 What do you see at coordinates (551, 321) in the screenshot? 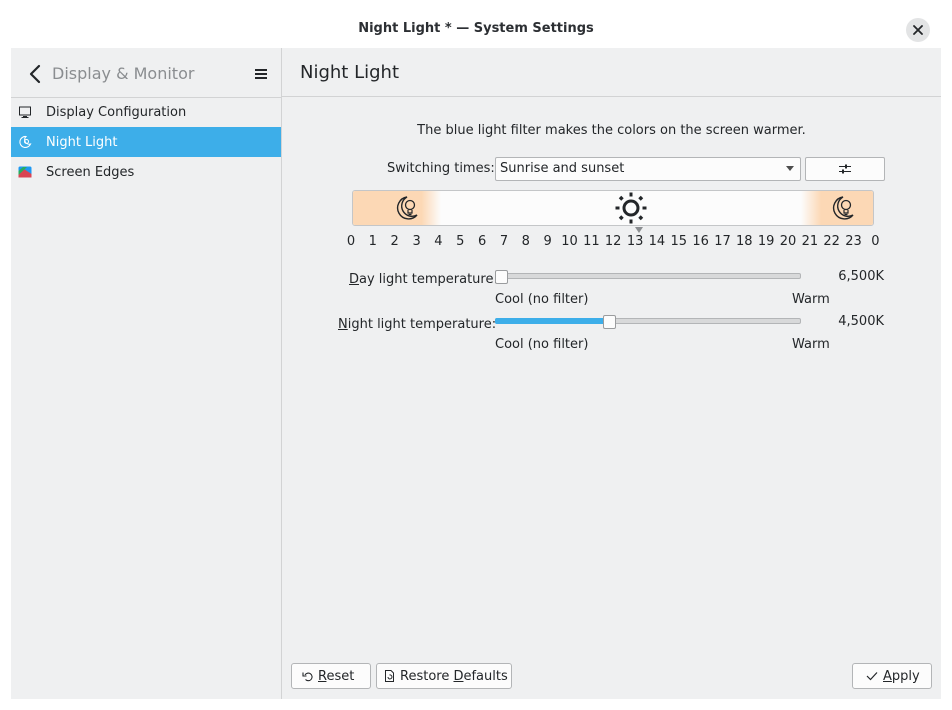
I see `night-temperature-slider-fill` at bounding box center [551, 321].